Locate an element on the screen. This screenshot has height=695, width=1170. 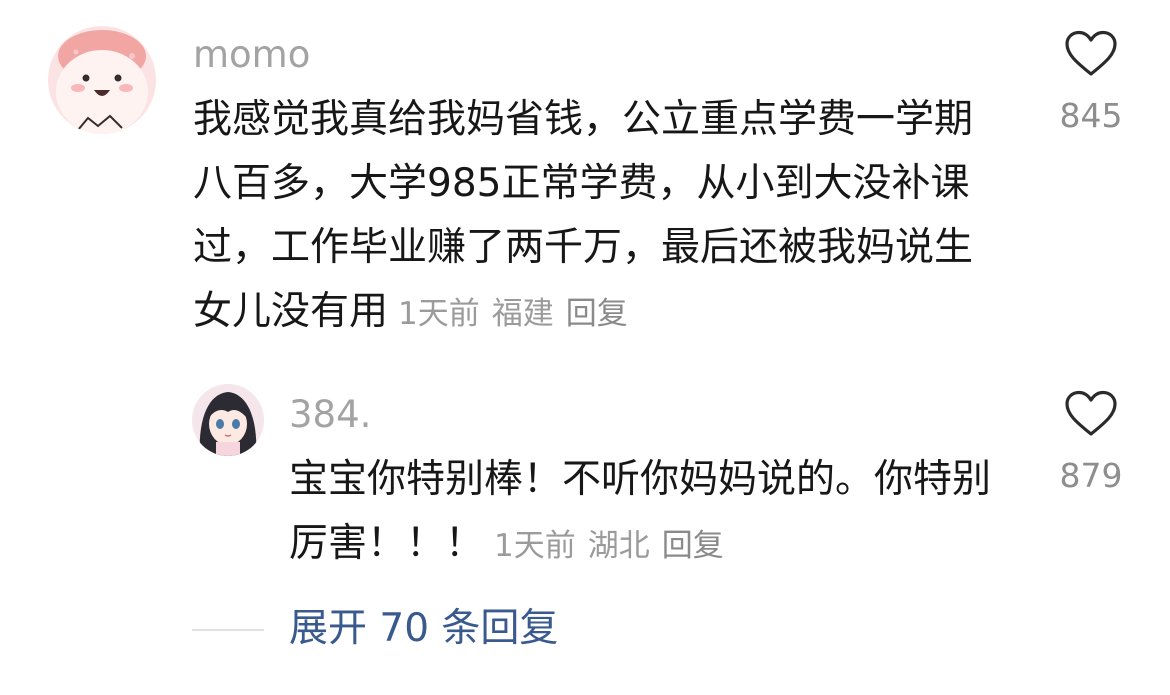
reply-location: 湖北 is located at coordinates (618, 546).